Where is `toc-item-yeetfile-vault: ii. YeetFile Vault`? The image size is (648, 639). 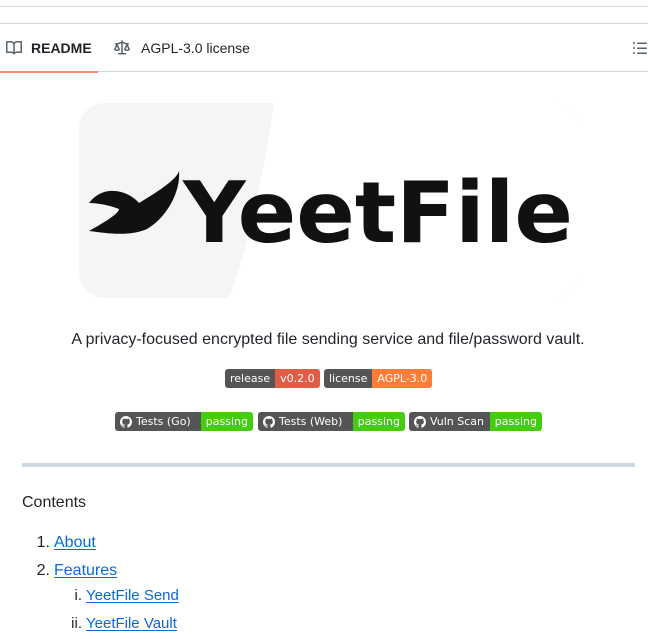
toc-item-yeetfile-vault: ii. YeetFile Vault is located at coordinates (115, 623).